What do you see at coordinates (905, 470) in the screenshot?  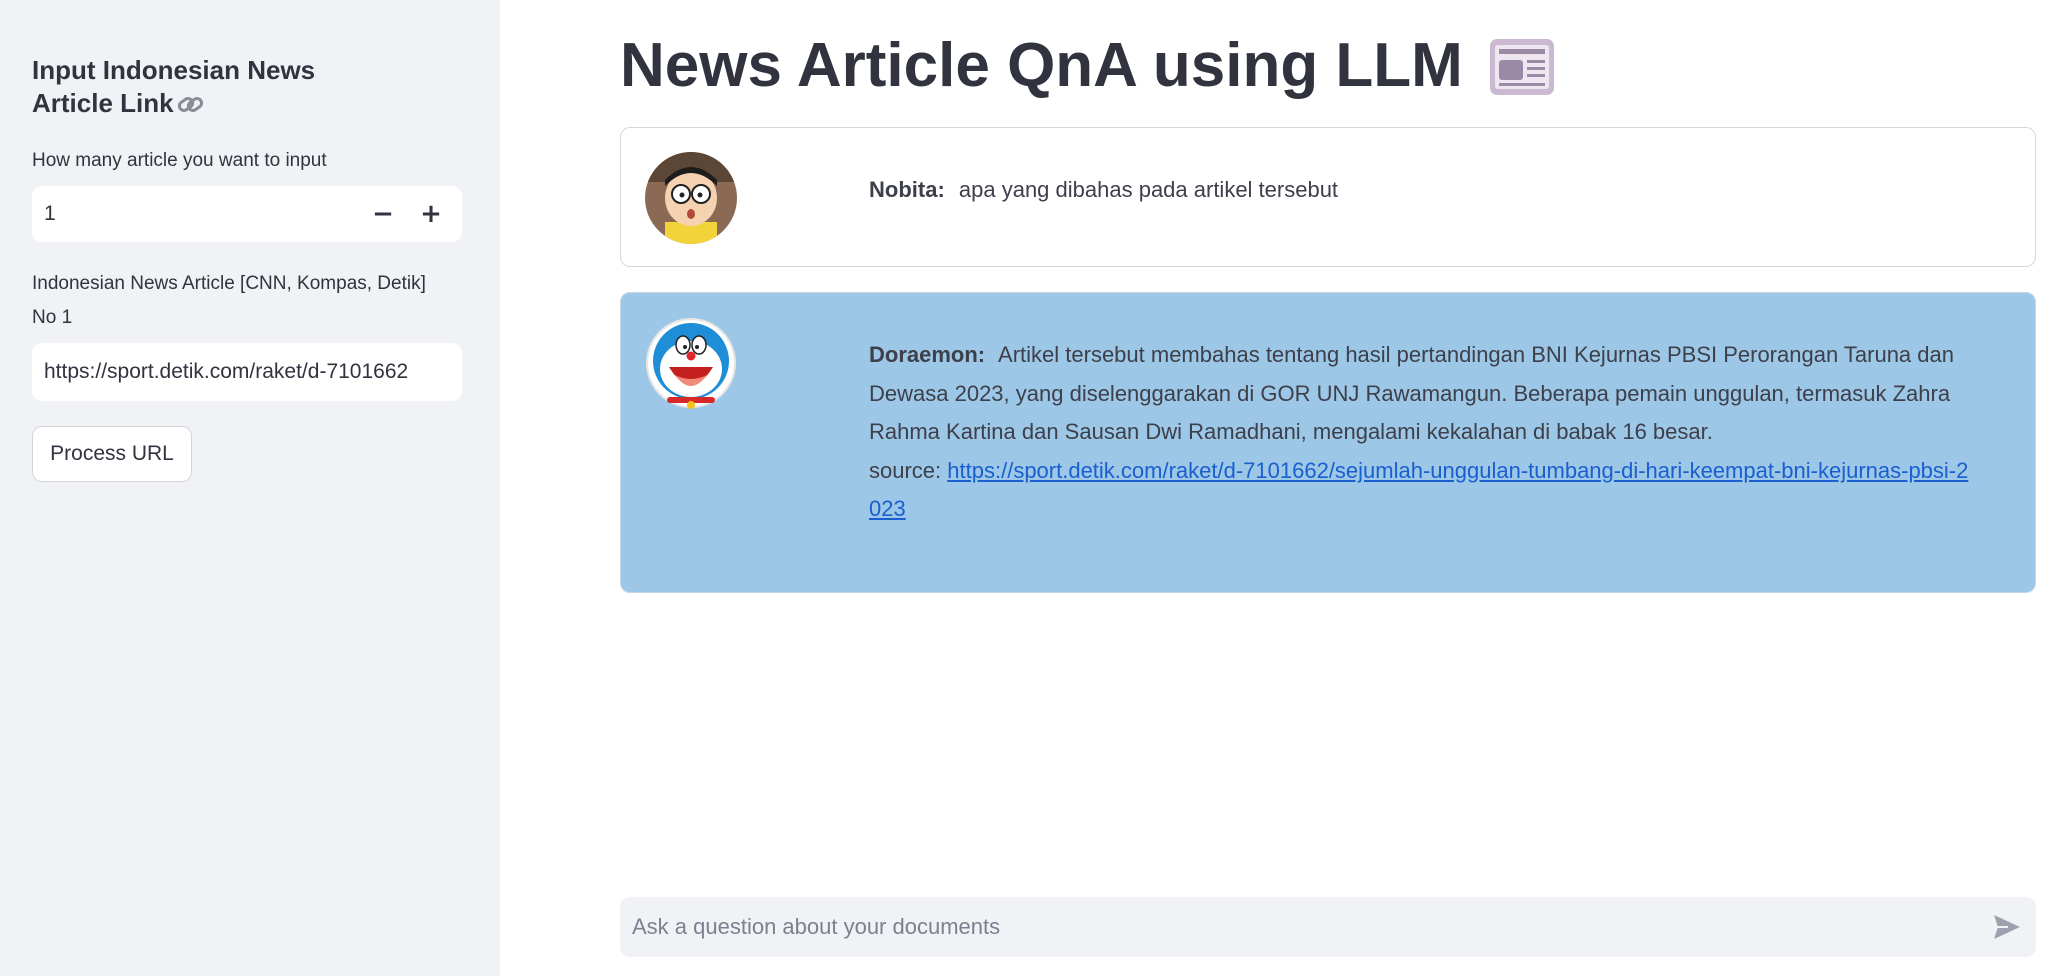 I see `source-label: source:` at bounding box center [905, 470].